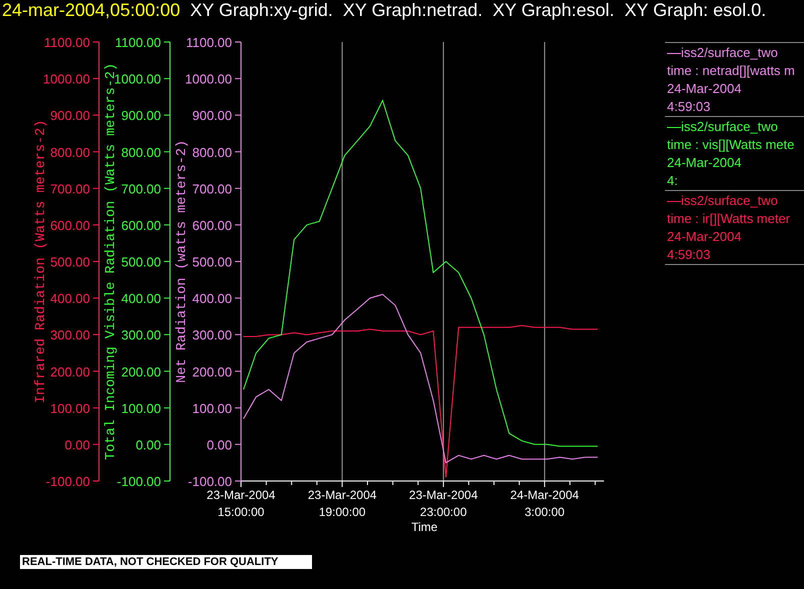 This screenshot has width=804, height=589. What do you see at coordinates (412, 10) in the screenshot?
I see `graph-title: XY Graph:netrad.` at bounding box center [412, 10].